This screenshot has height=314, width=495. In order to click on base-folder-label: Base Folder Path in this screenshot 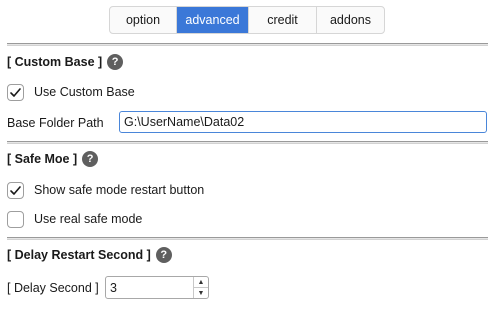, I will do `click(55, 123)`.